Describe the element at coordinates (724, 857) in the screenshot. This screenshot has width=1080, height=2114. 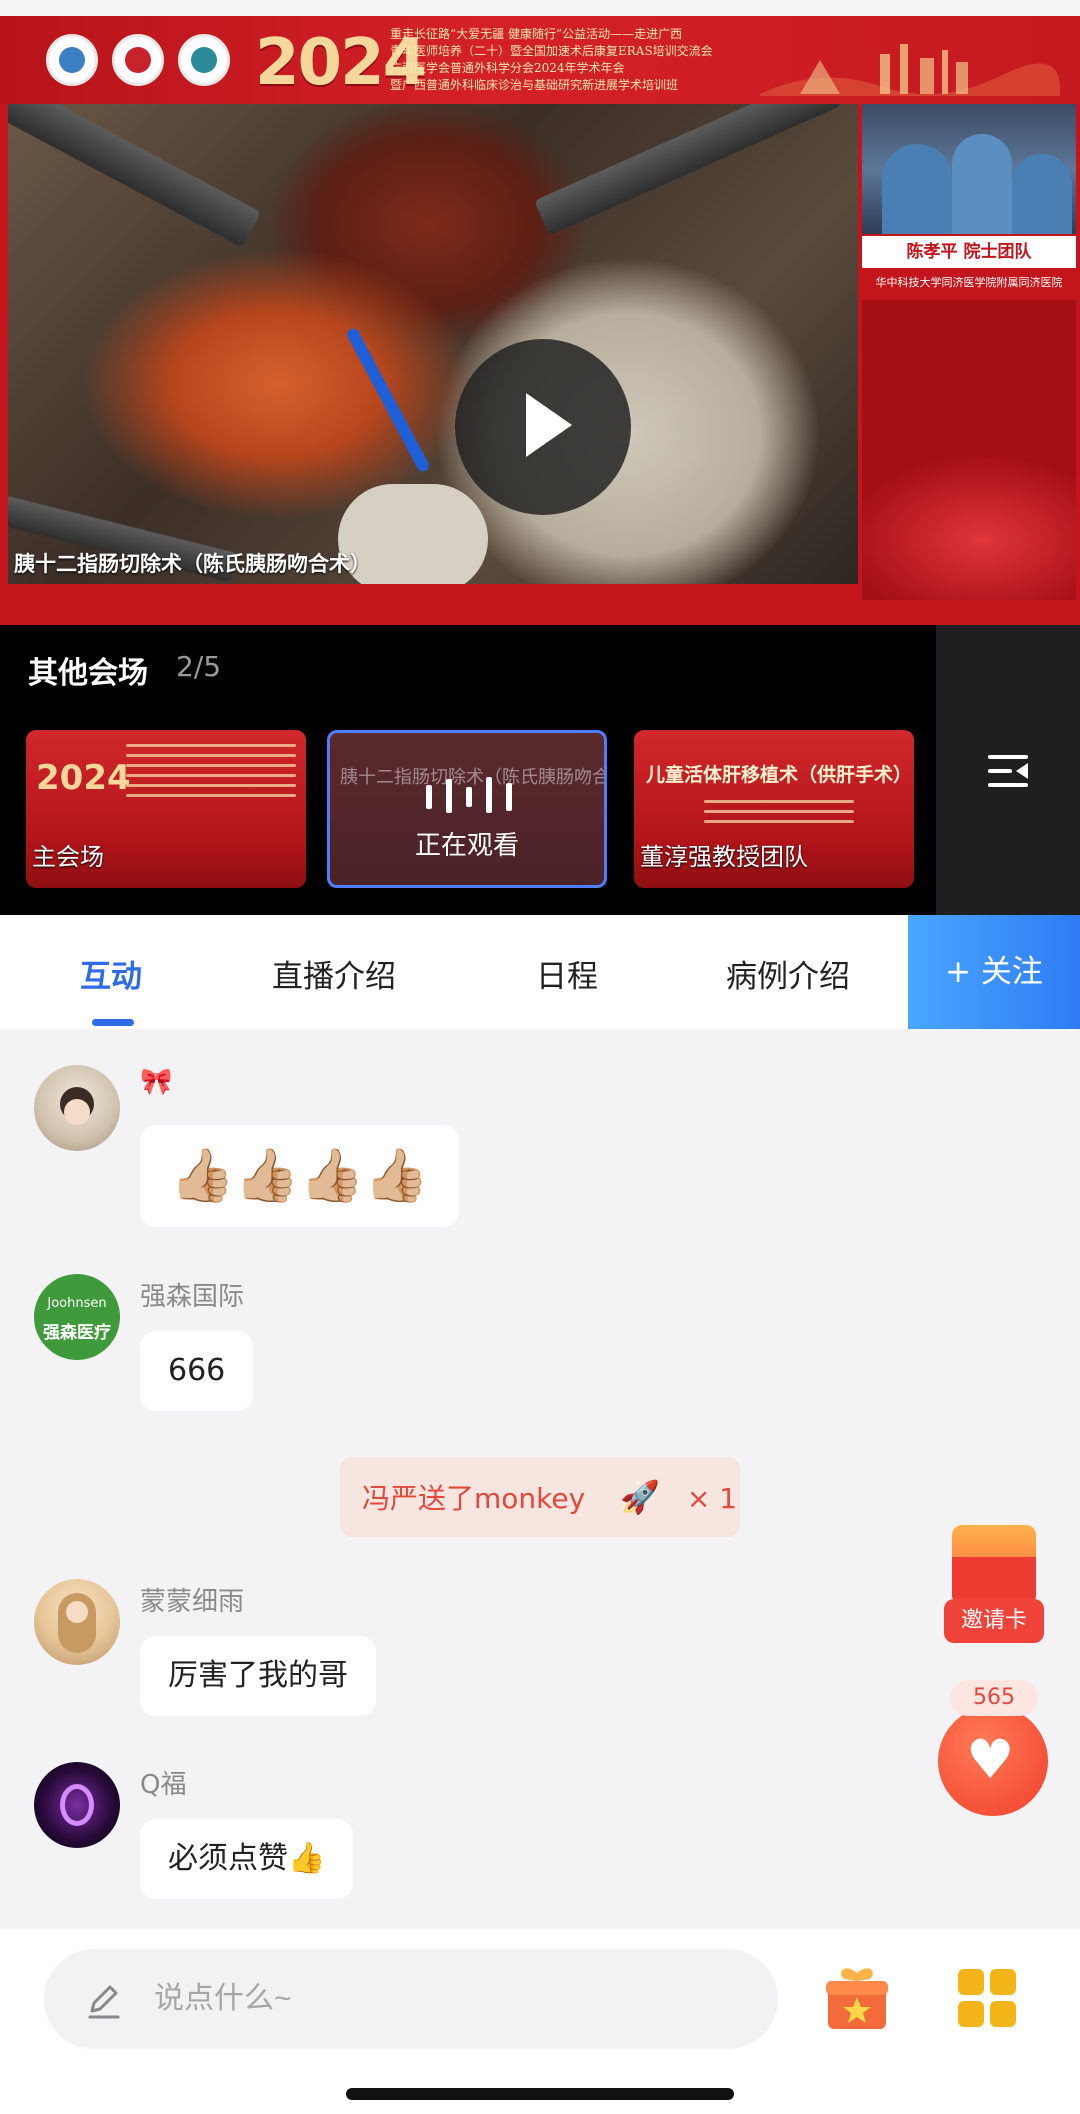
I see `card-label: 董淳强教授团队` at that location.